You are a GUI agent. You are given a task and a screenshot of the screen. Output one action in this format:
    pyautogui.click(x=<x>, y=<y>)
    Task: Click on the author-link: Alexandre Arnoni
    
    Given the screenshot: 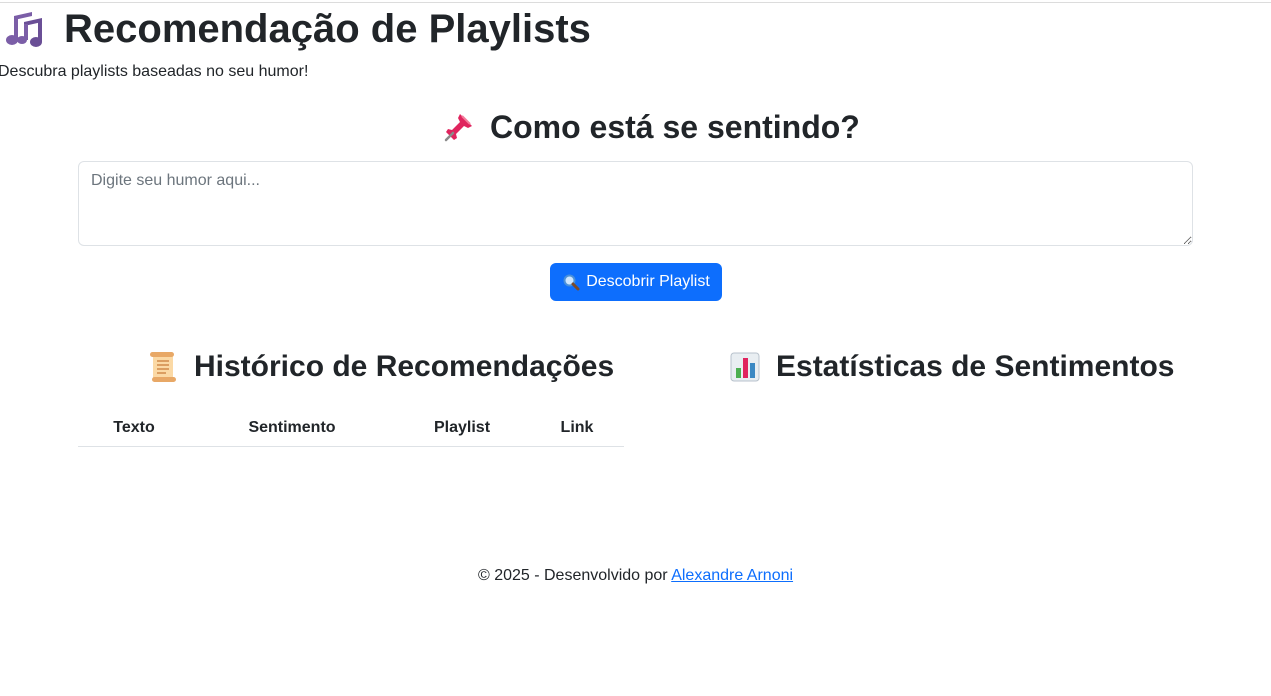 What is the action you would take?
    pyautogui.click(x=732, y=575)
    